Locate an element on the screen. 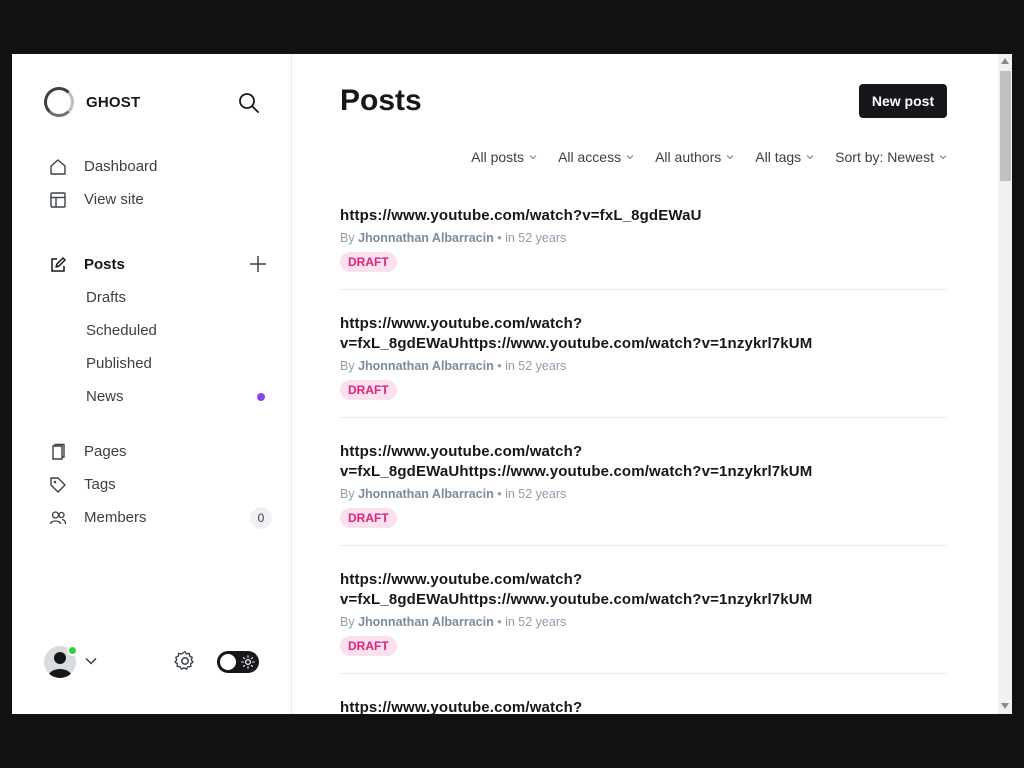  gear-icon is located at coordinates (185, 661).